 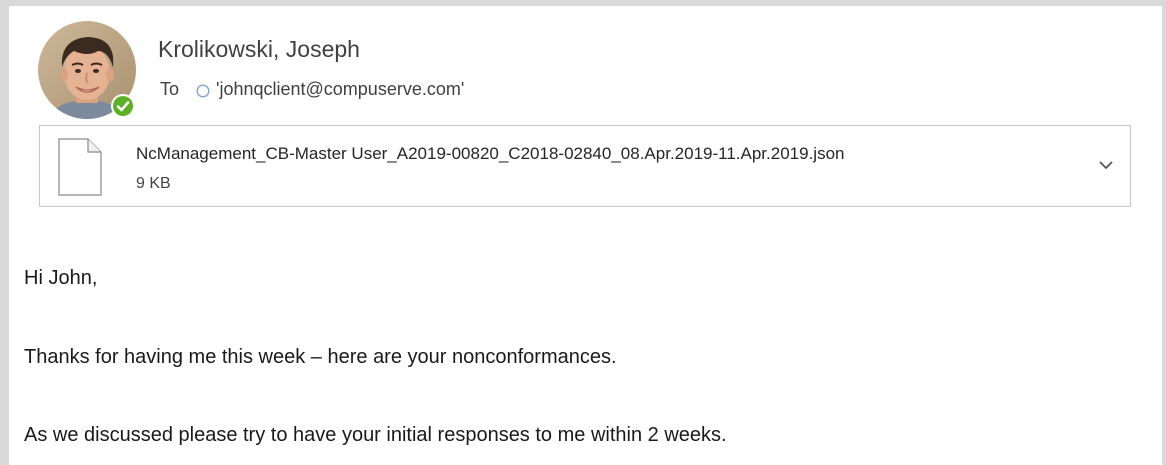 What do you see at coordinates (4, 232) in the screenshot?
I see `window-frame-left` at bounding box center [4, 232].